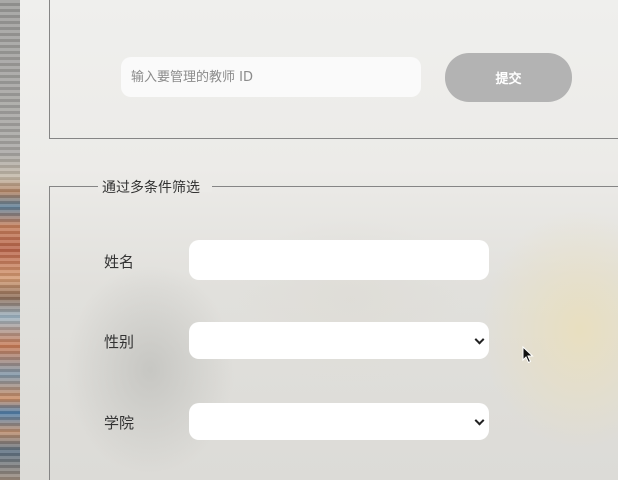 This screenshot has height=480, width=618. Describe the element at coordinates (10, 240) in the screenshot. I see `background-photo-strip` at that location.